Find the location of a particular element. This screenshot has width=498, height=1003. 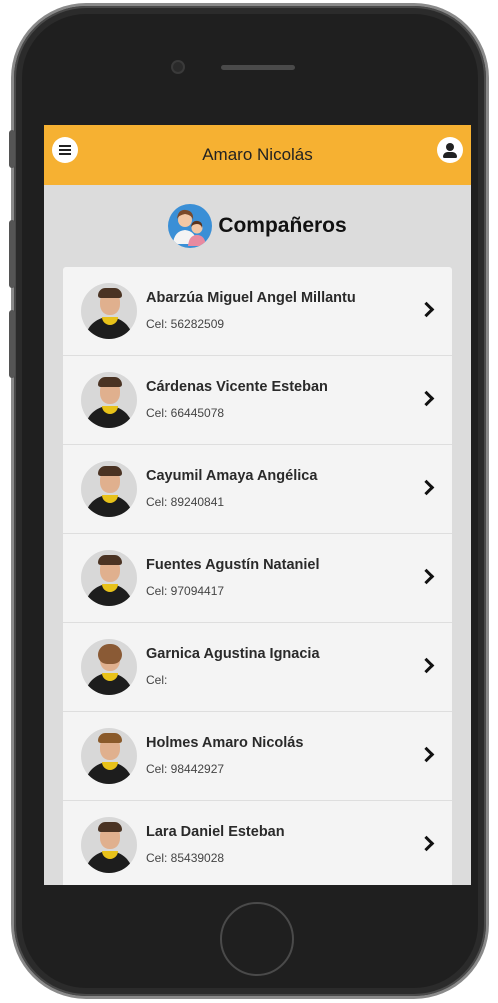

student-phone: Cel: 98442927 is located at coordinates (185, 769).